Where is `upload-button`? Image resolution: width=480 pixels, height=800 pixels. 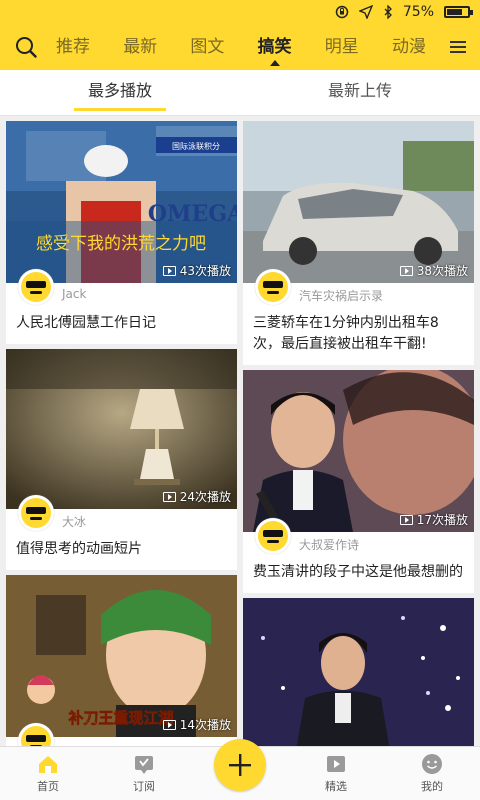 upload-button is located at coordinates (240, 765).